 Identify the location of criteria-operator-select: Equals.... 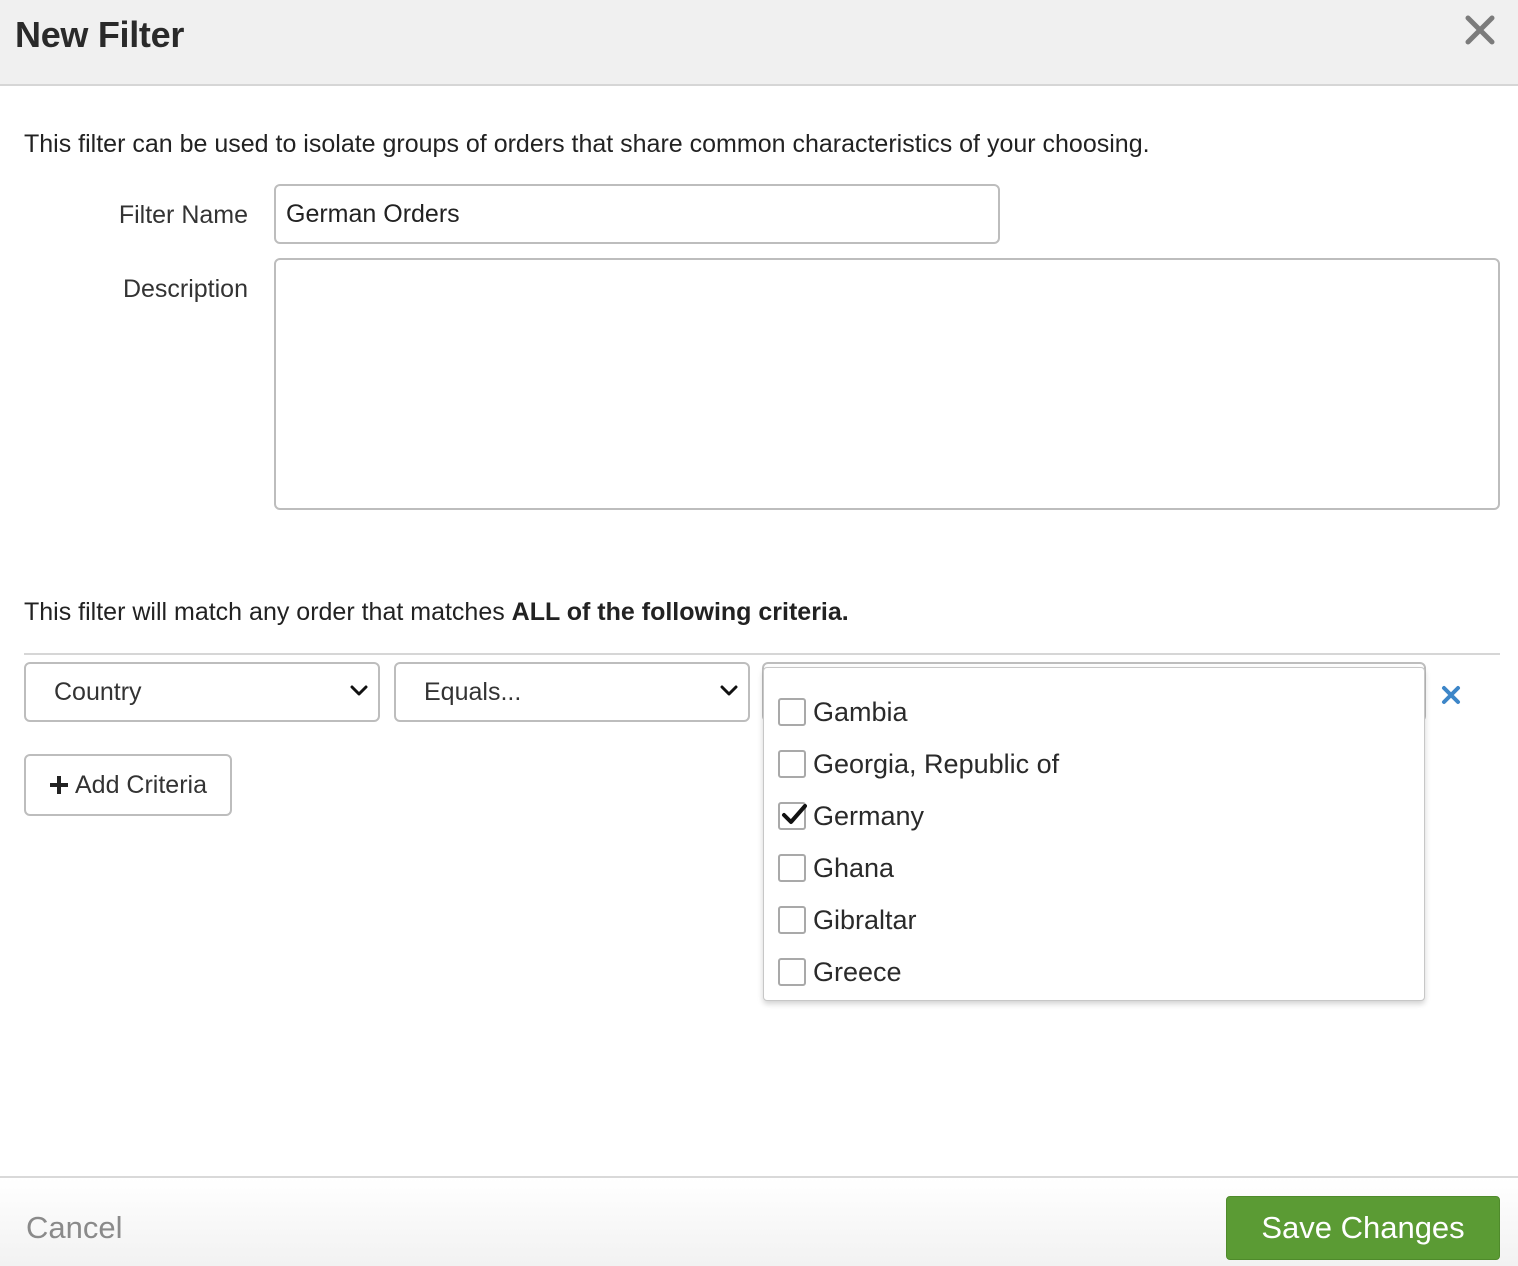
(572, 692).